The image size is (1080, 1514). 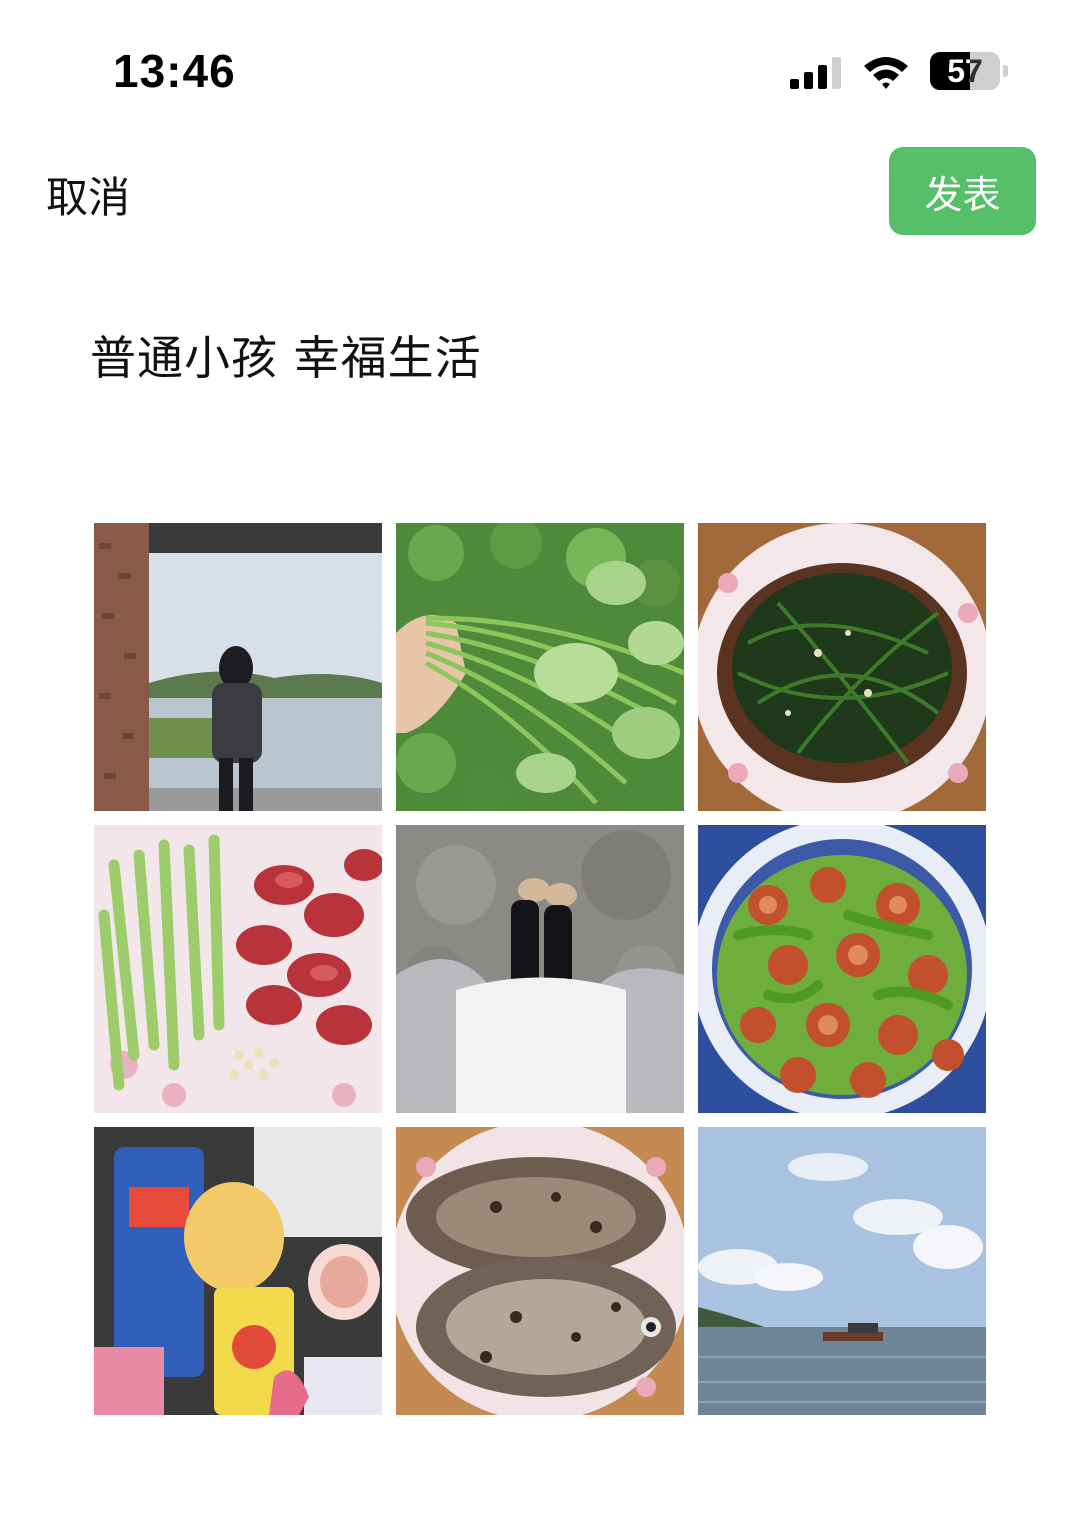 I want to click on wifi-icon, so click(x=886, y=73).